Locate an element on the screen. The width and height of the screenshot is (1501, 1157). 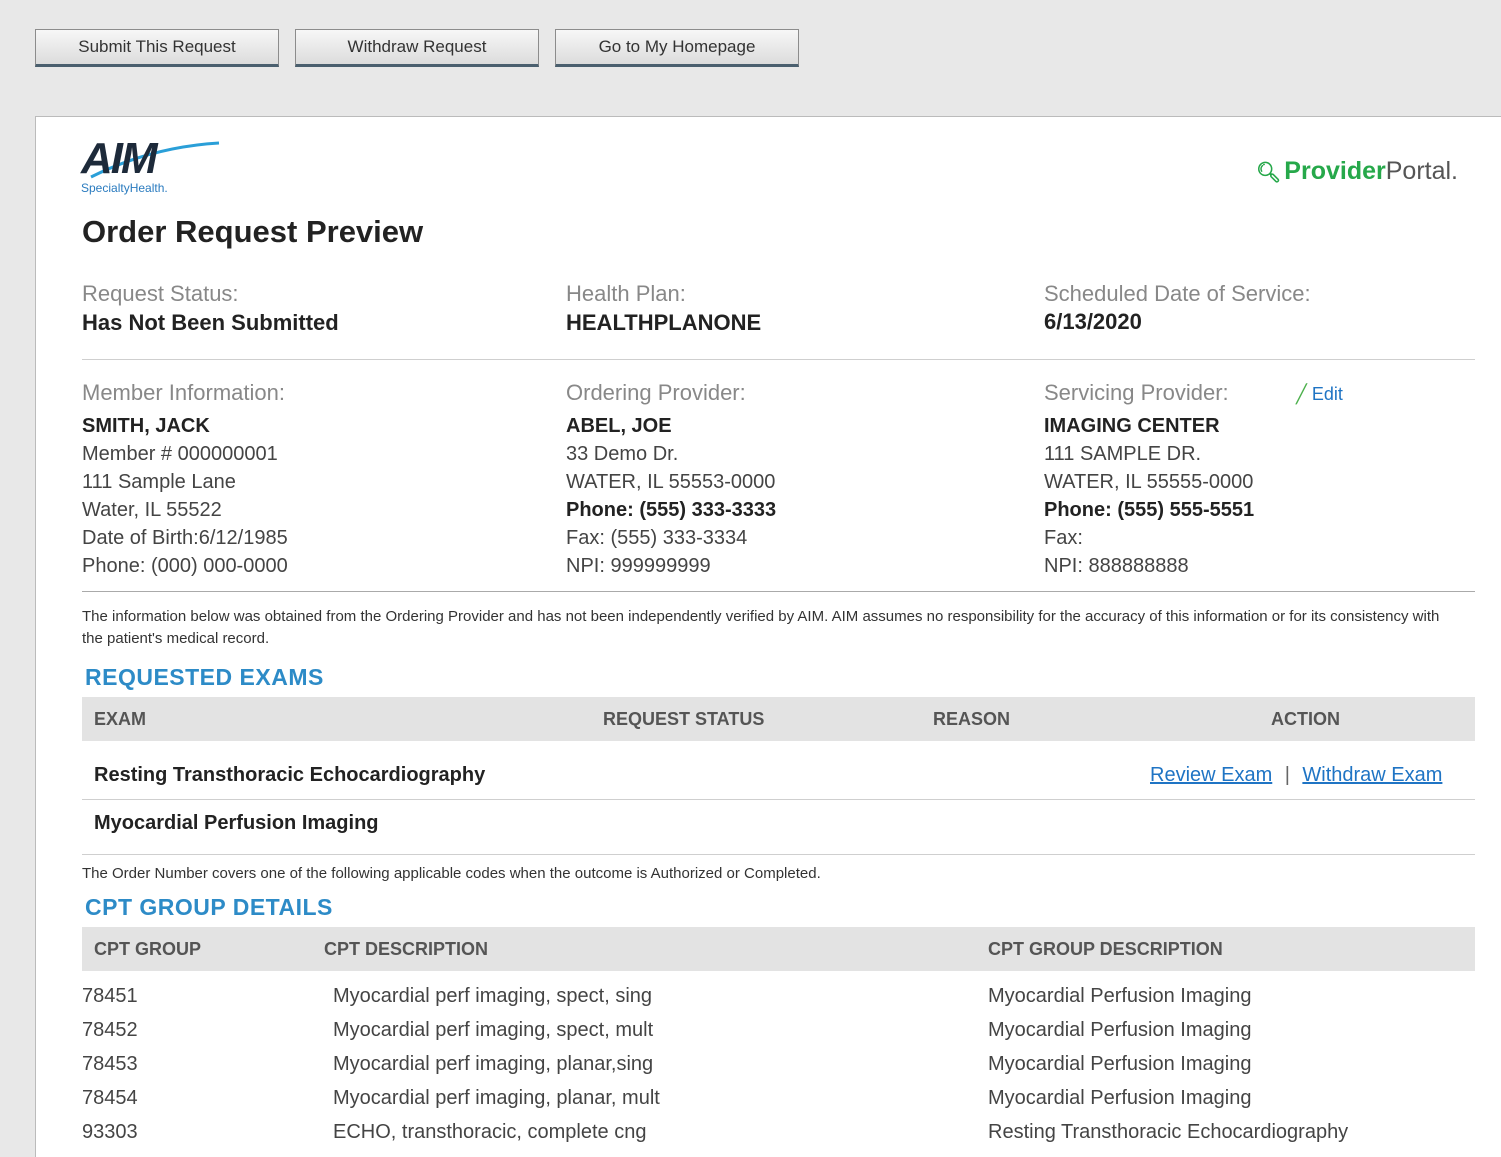
servicing-name: IMAGING CENTER is located at coordinates (1132, 426).